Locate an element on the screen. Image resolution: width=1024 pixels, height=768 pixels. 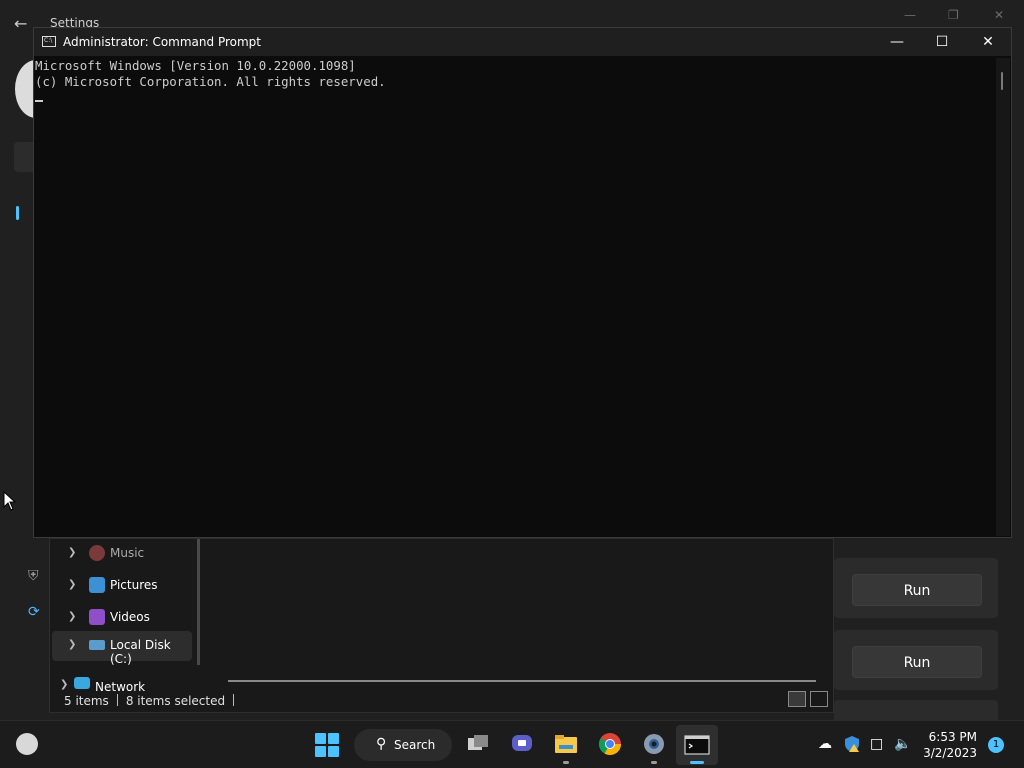
back-arrow-icon: ← is located at coordinates (20, 23).